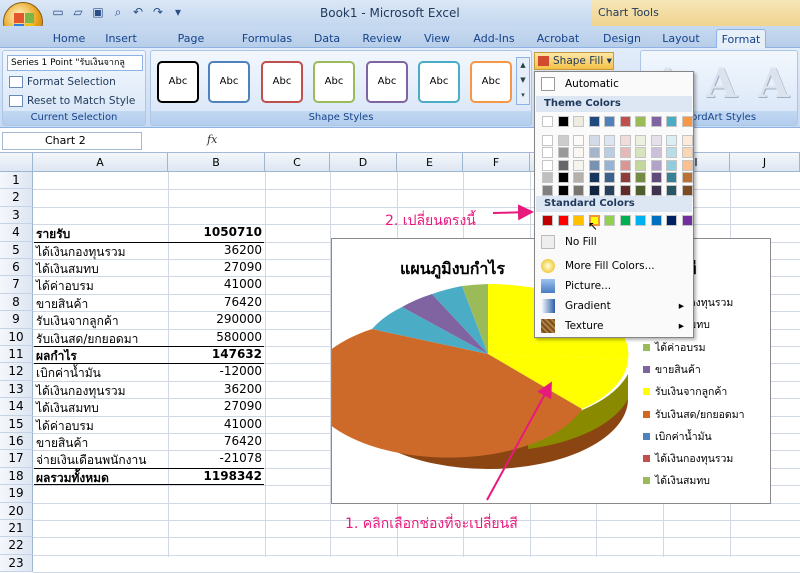 This screenshot has height=573, width=800. Describe the element at coordinates (282, 82) in the screenshot. I see `shape-style-3: Abc` at that location.